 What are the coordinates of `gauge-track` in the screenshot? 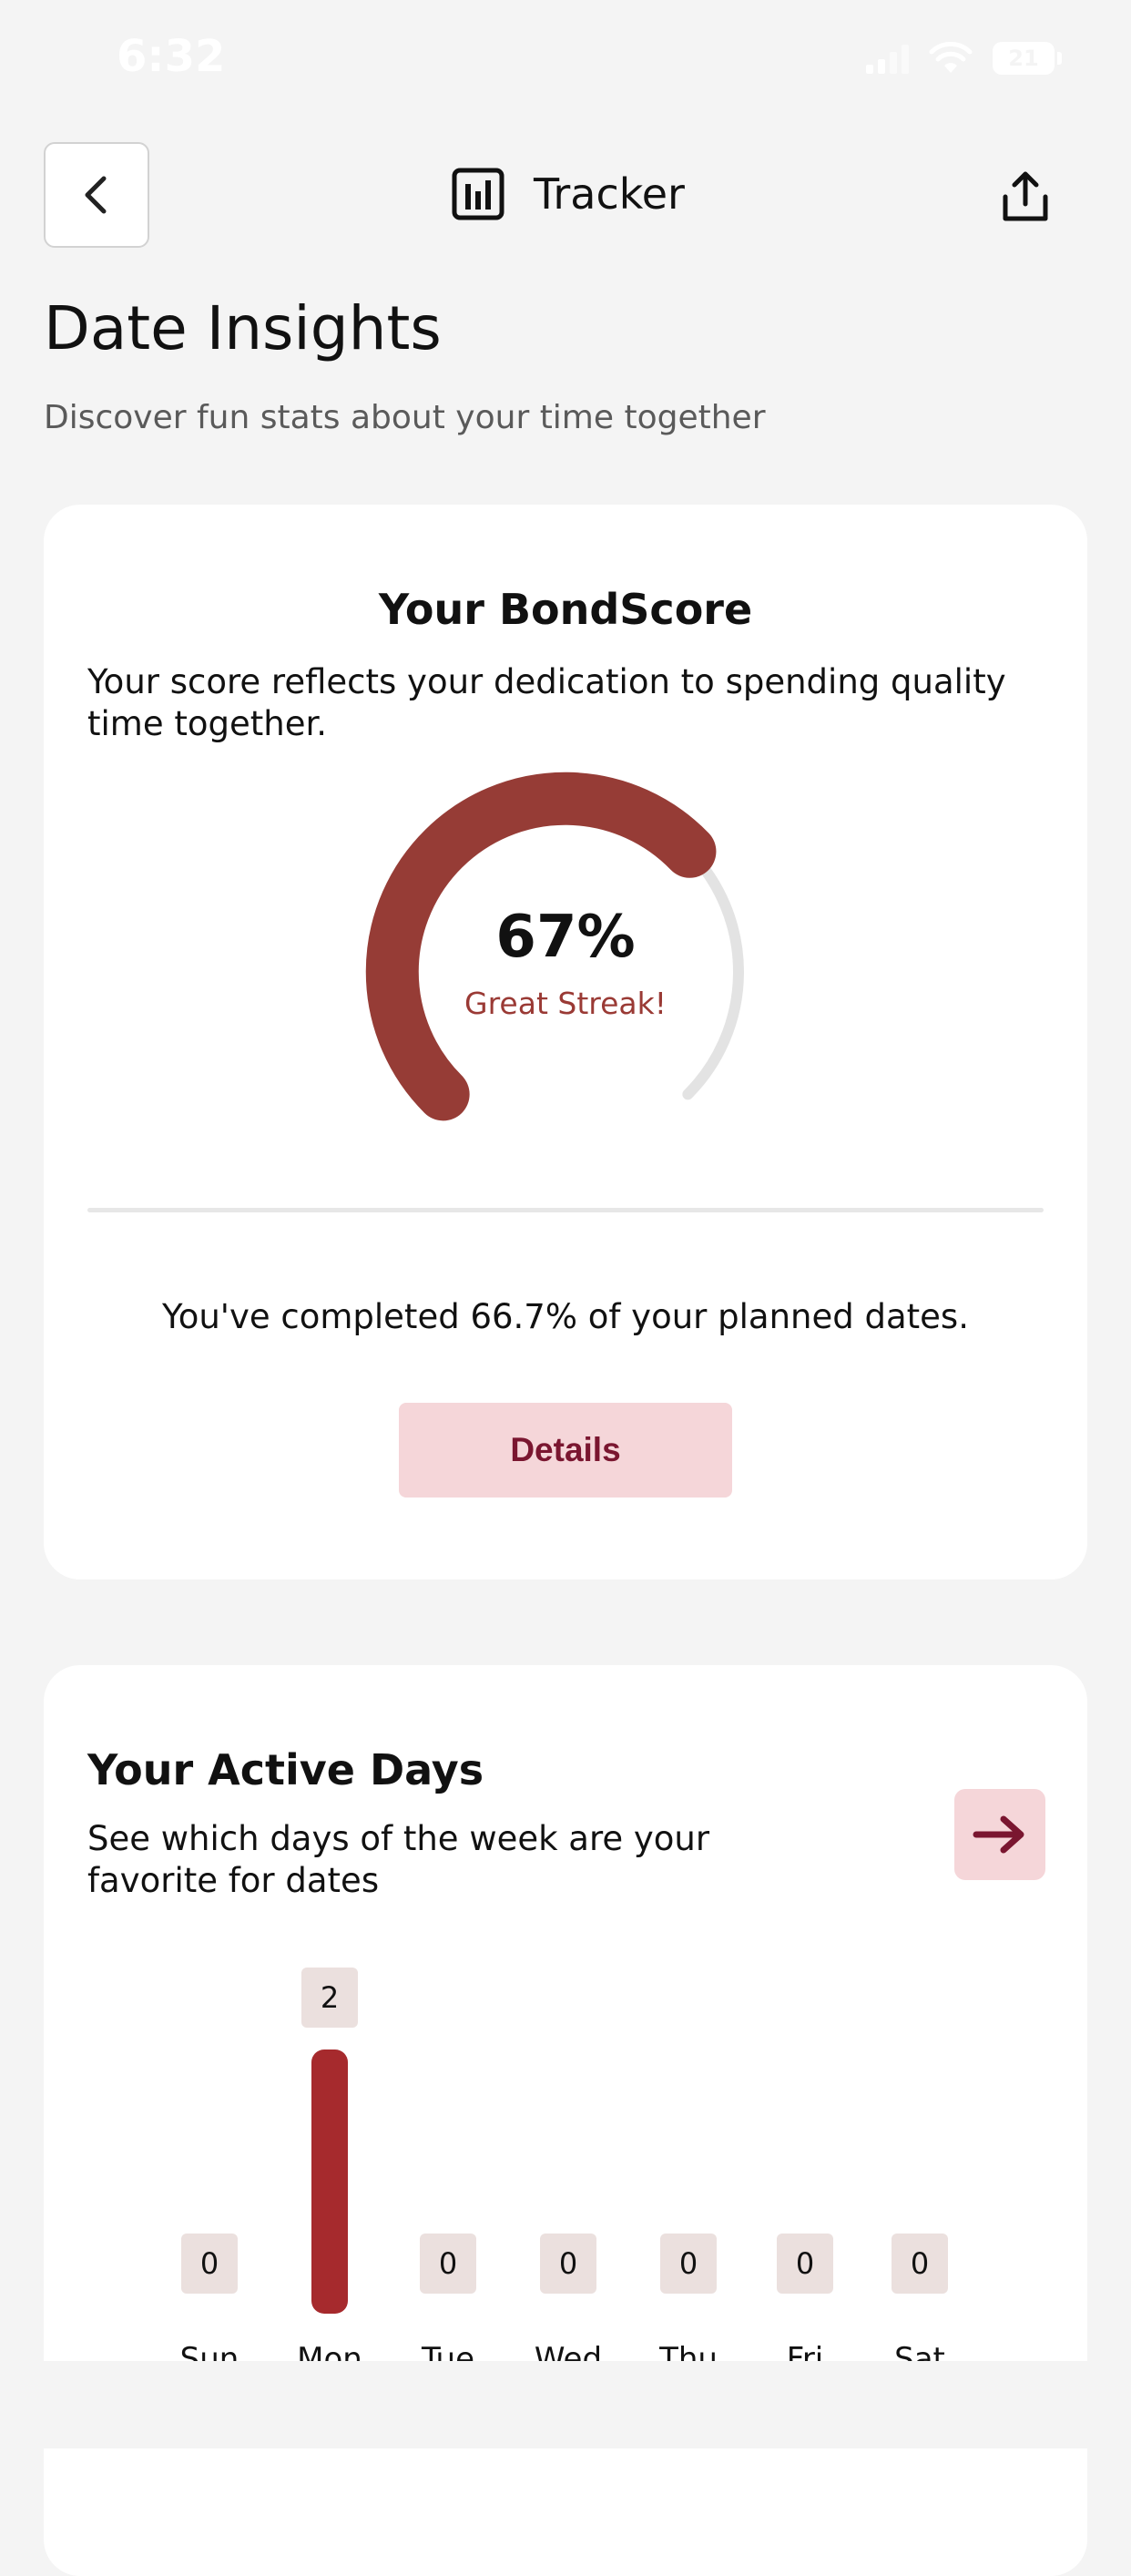 It's located at (713, 973).